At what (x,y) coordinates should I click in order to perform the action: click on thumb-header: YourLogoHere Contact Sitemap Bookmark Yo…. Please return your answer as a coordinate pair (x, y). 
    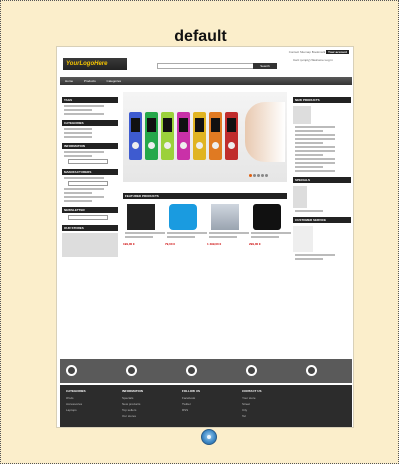
    Looking at the image, I should click on (205, 62).